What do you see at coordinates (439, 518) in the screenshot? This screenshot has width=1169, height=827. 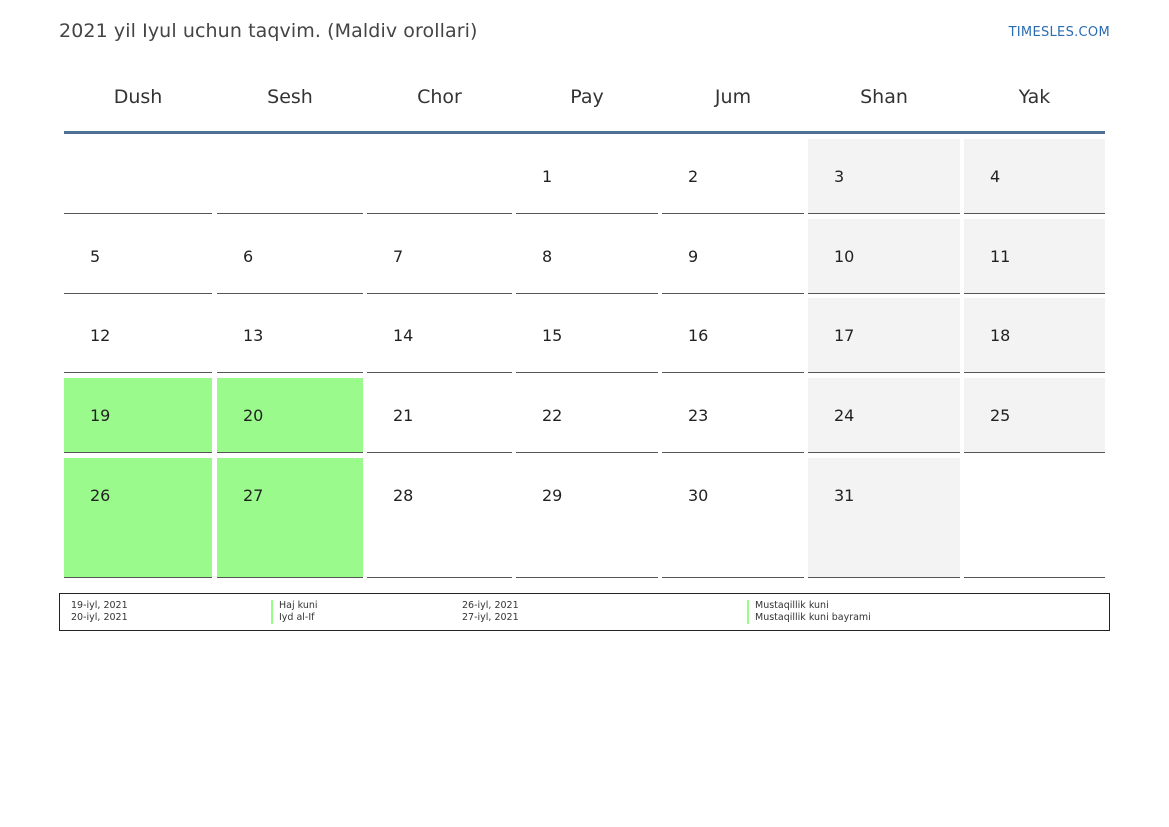 I see `calendar-day-cell: 28` at bounding box center [439, 518].